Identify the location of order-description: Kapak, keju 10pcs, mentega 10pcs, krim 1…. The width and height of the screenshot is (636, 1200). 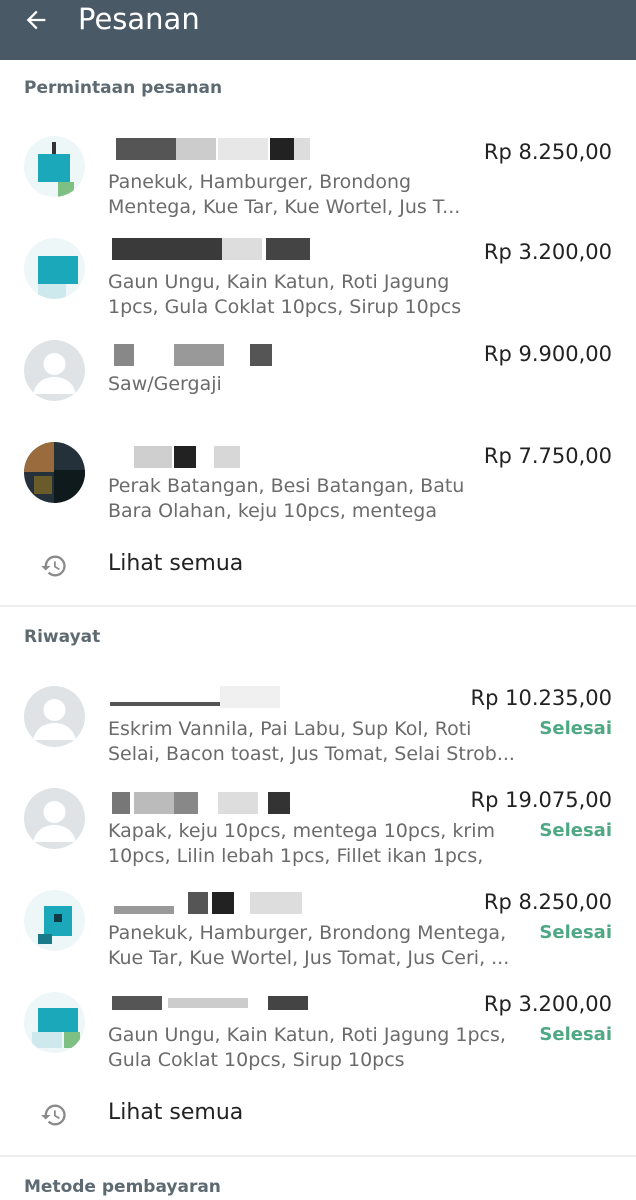
(301, 843).